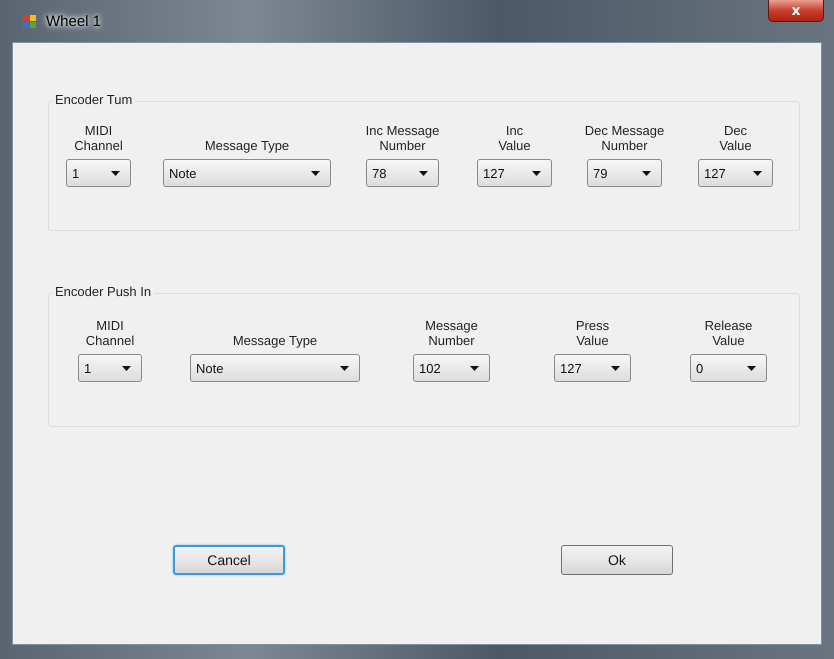 This screenshot has height=659, width=834. What do you see at coordinates (402, 173) in the screenshot?
I see `dropdown: 78` at bounding box center [402, 173].